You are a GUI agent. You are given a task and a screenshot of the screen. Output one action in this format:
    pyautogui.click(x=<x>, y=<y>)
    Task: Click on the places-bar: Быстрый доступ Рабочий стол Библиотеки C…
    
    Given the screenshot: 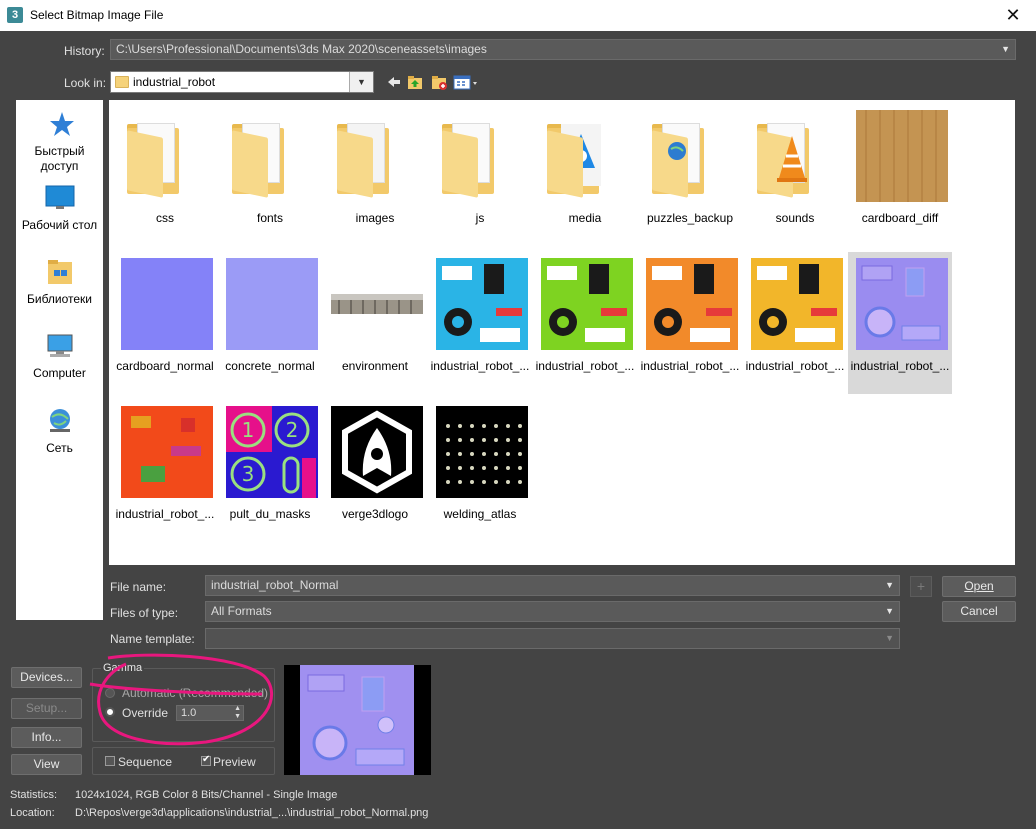 What is the action you would take?
    pyautogui.click(x=59, y=360)
    